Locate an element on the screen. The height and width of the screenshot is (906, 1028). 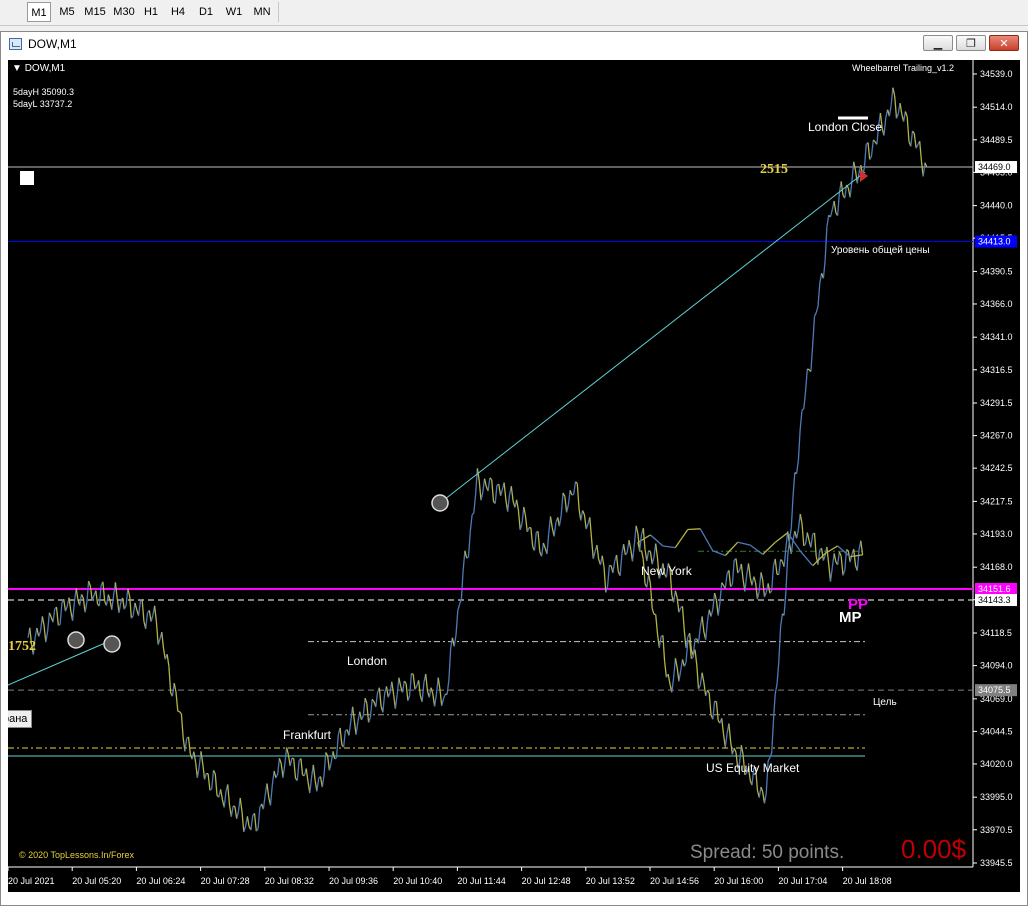
timeframe-mn-button: MN is located at coordinates (262, 12).